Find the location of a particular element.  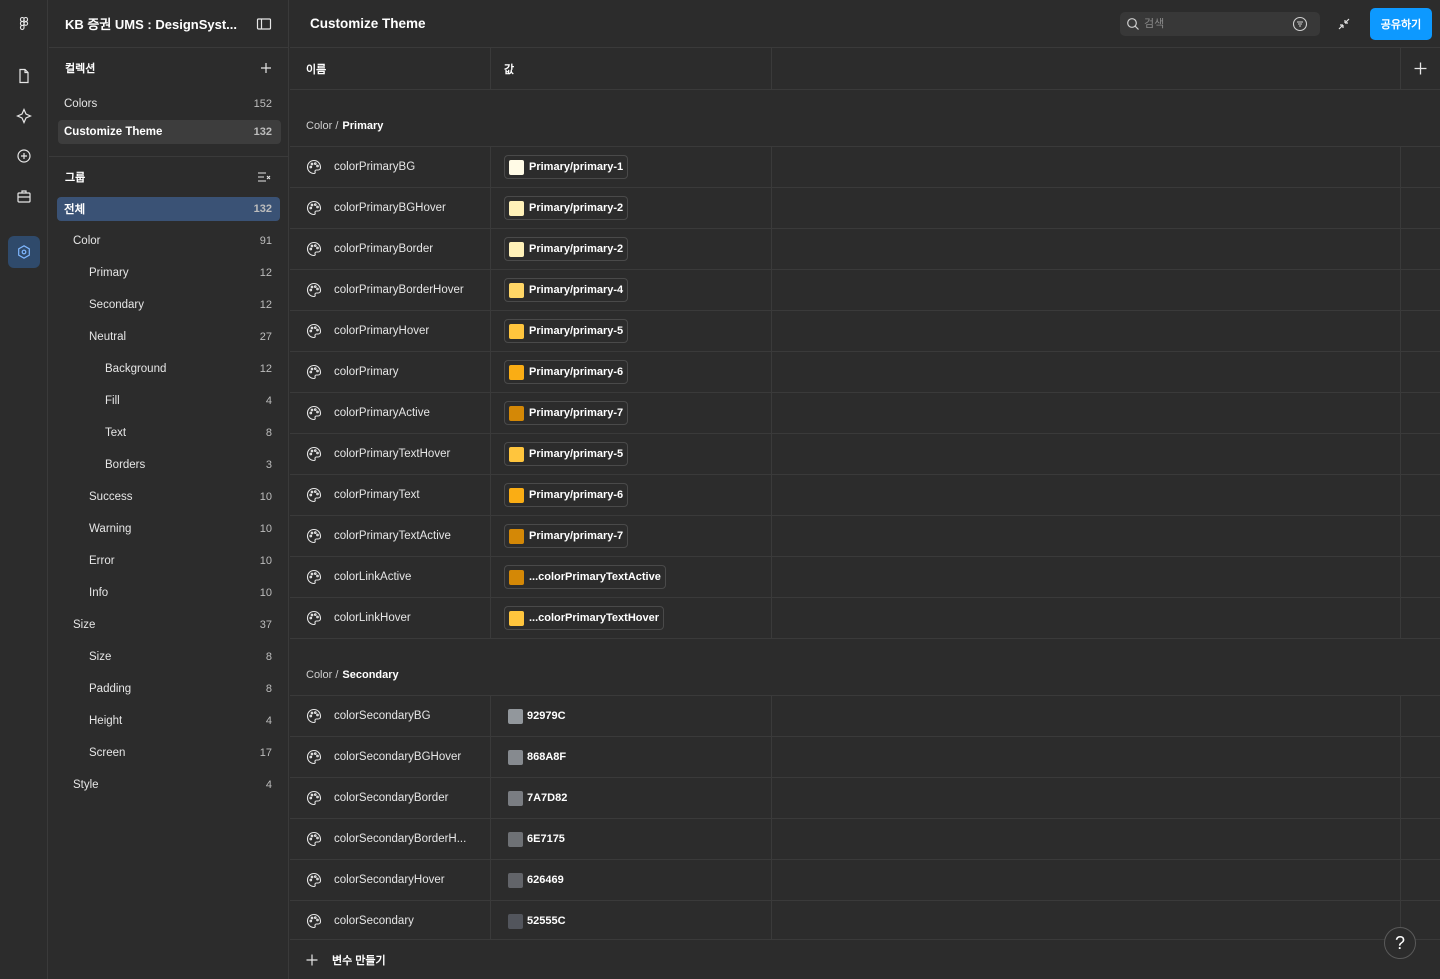

group-item: Neutral 27 is located at coordinates (168, 337).